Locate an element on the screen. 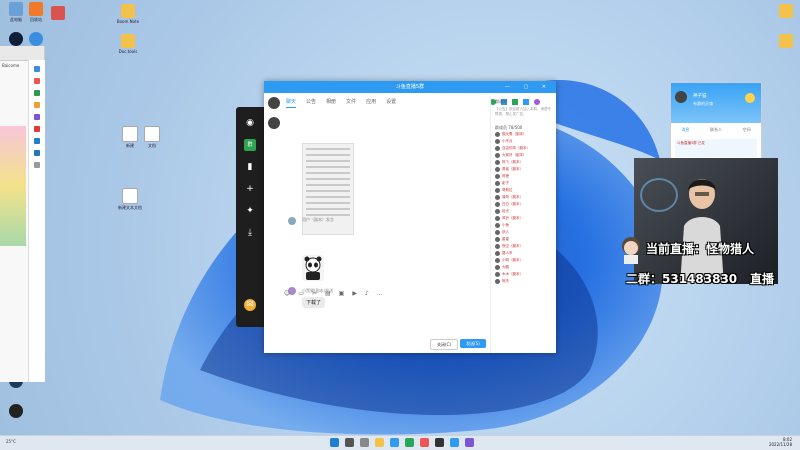 The image size is (800, 450). browser-tabbar is located at coordinates (22, 53).